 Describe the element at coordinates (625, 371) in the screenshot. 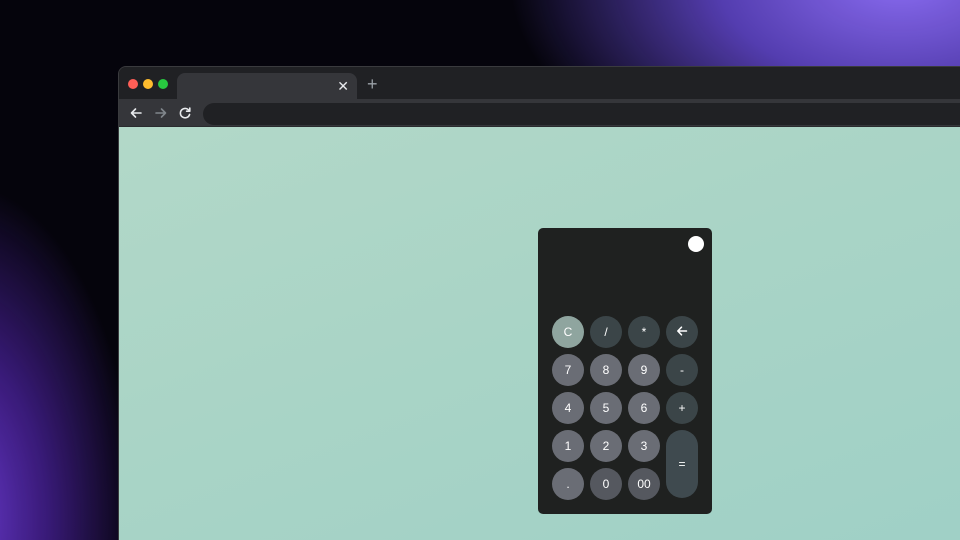

I see `calculator: C / * 7 8 9 - 4 5 6 + 1 2 3 = . 0 00` at that location.